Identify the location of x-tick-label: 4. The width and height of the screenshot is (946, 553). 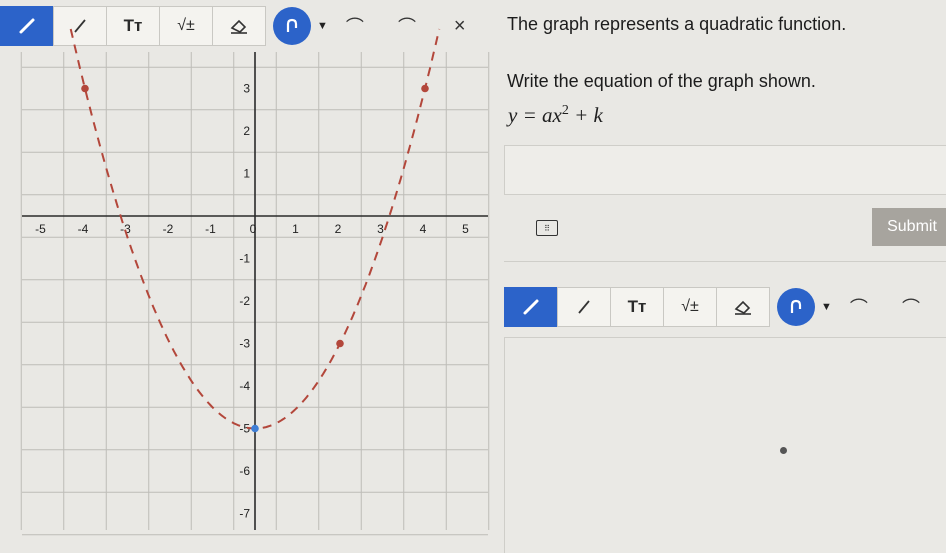
(423, 229).